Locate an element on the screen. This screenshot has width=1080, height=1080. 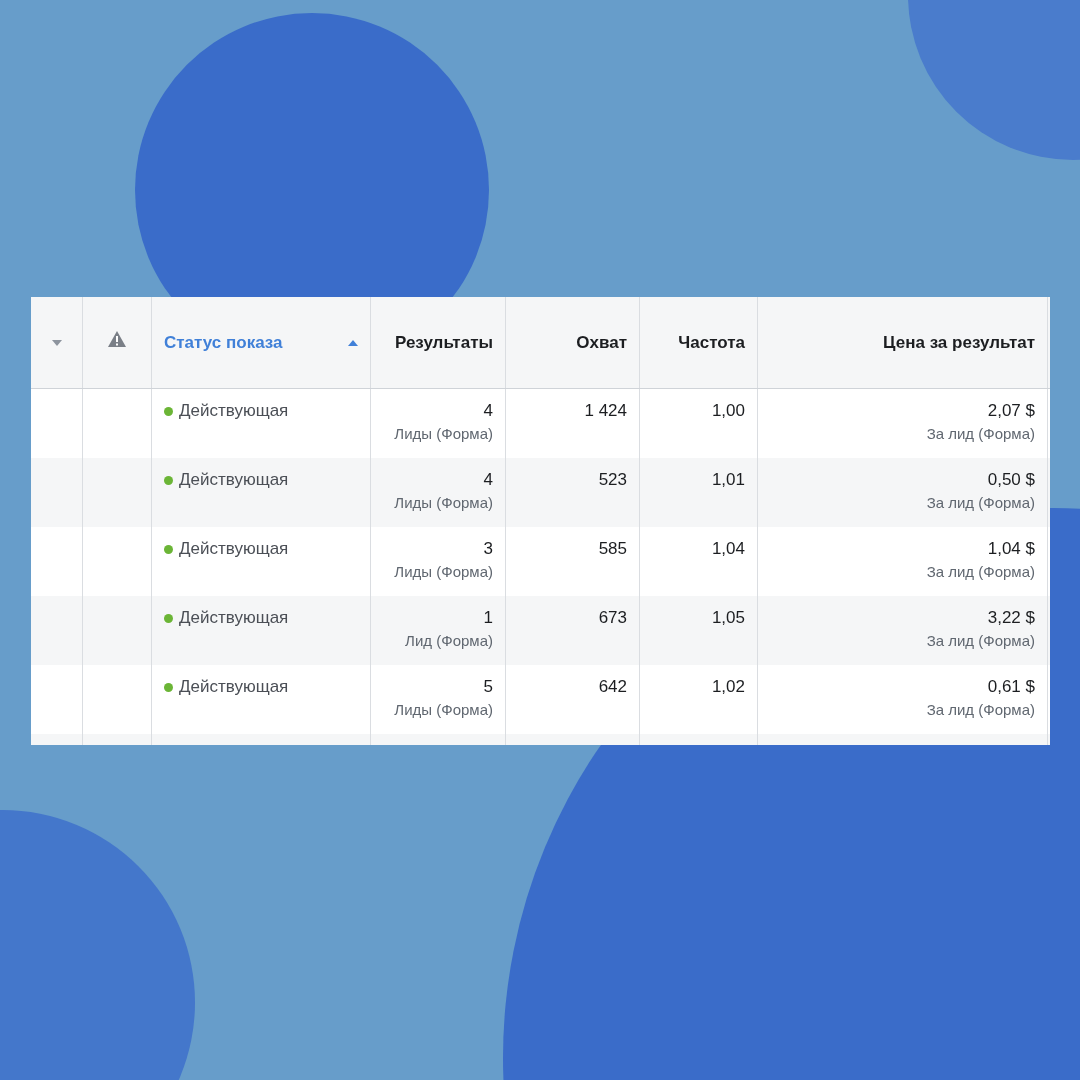
results-unit: Лид (Форма) is located at coordinates (449, 641).